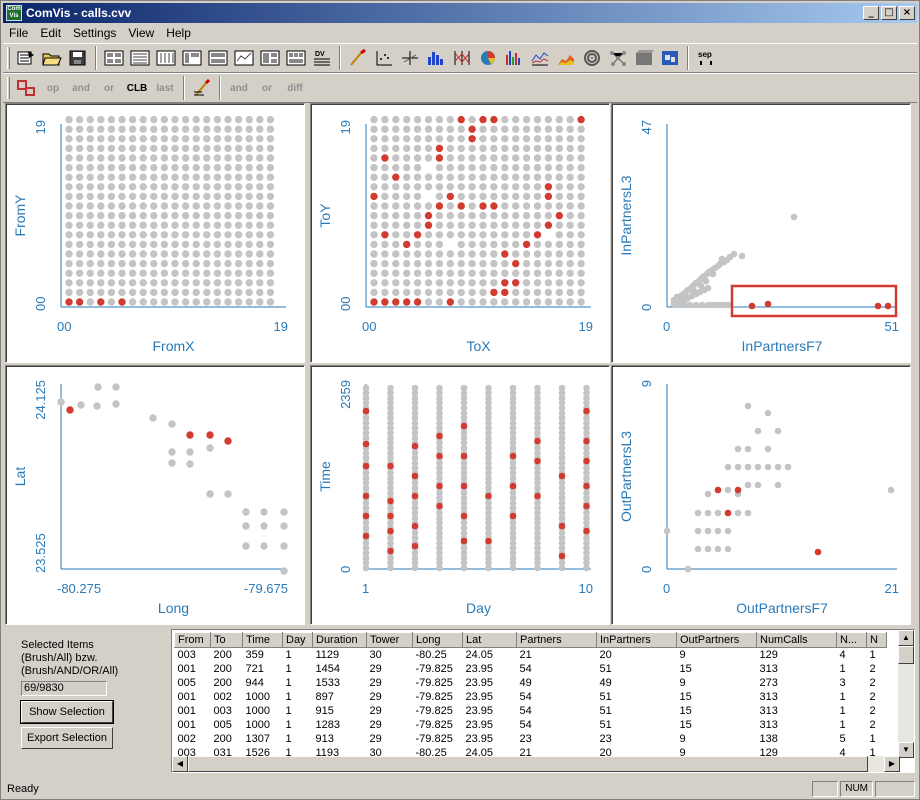 Image resolution: width=920 pixels, height=800 pixels. What do you see at coordinates (358, 58) in the screenshot?
I see `brush-icon` at bounding box center [358, 58].